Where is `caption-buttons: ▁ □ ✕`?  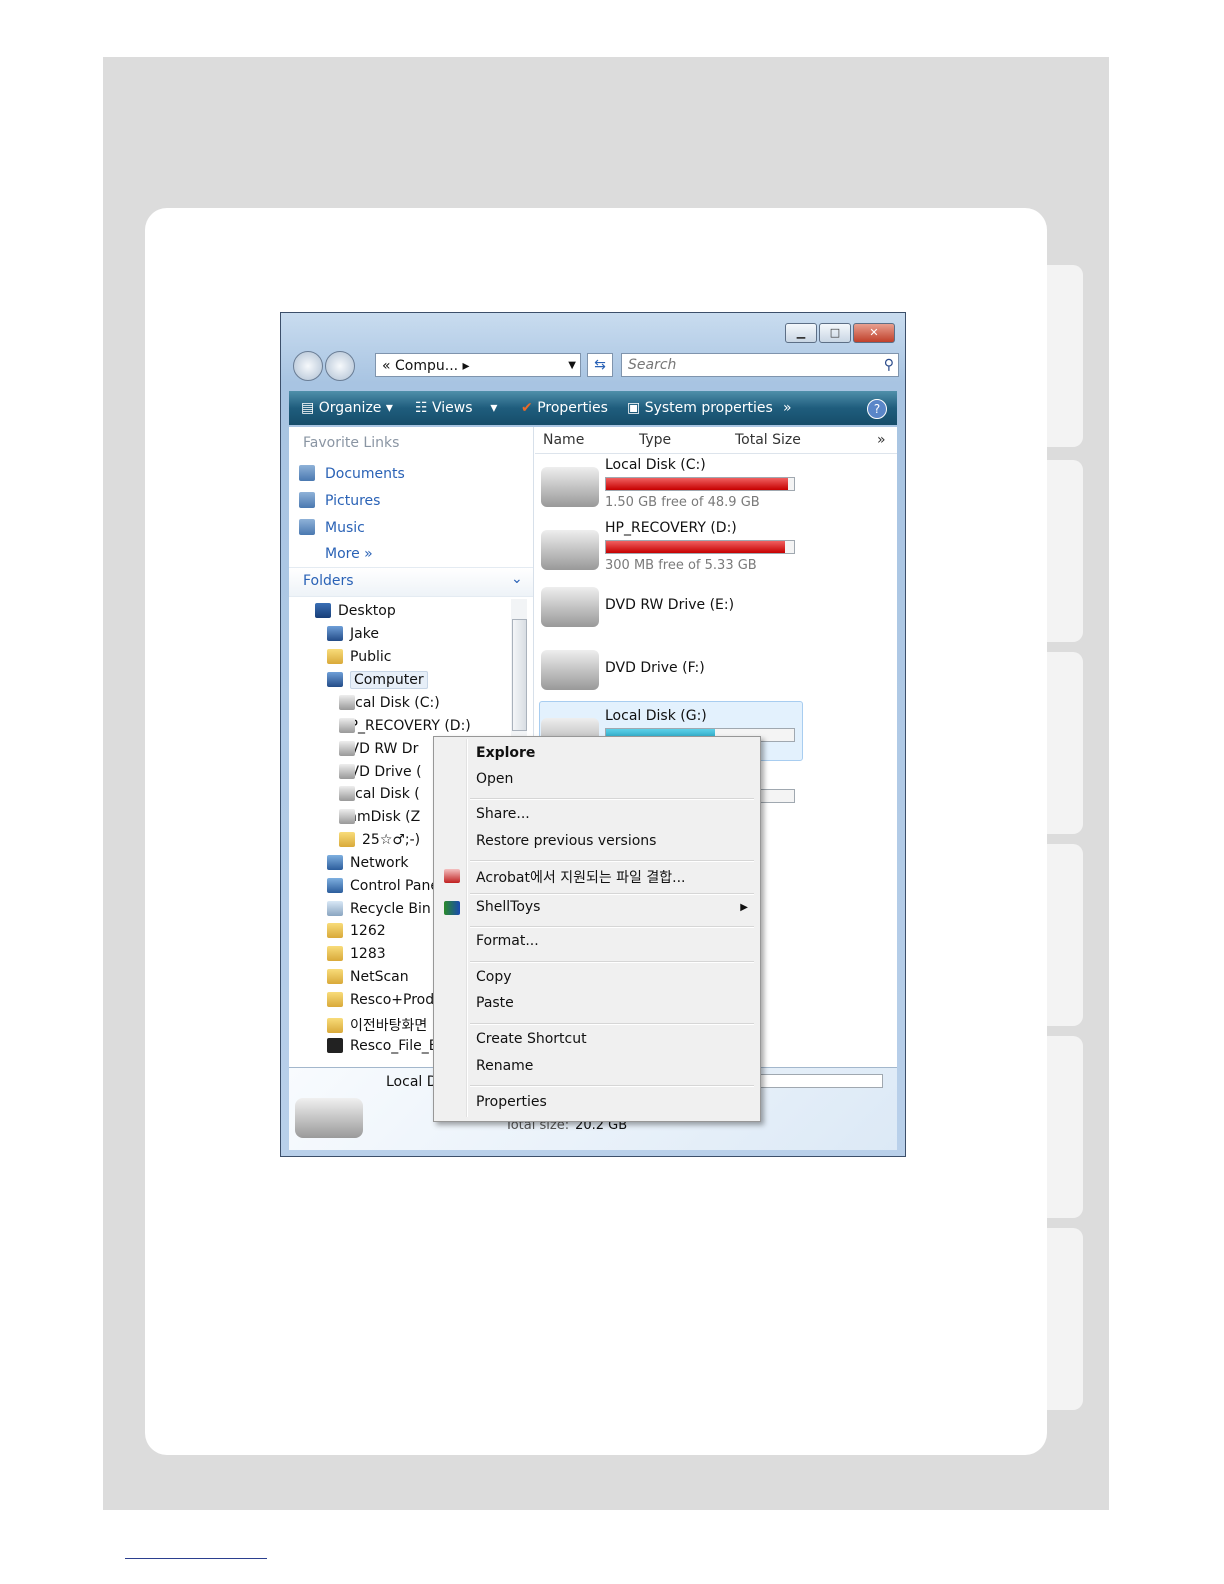 caption-buttons: ▁ □ ✕ is located at coordinates (840, 333).